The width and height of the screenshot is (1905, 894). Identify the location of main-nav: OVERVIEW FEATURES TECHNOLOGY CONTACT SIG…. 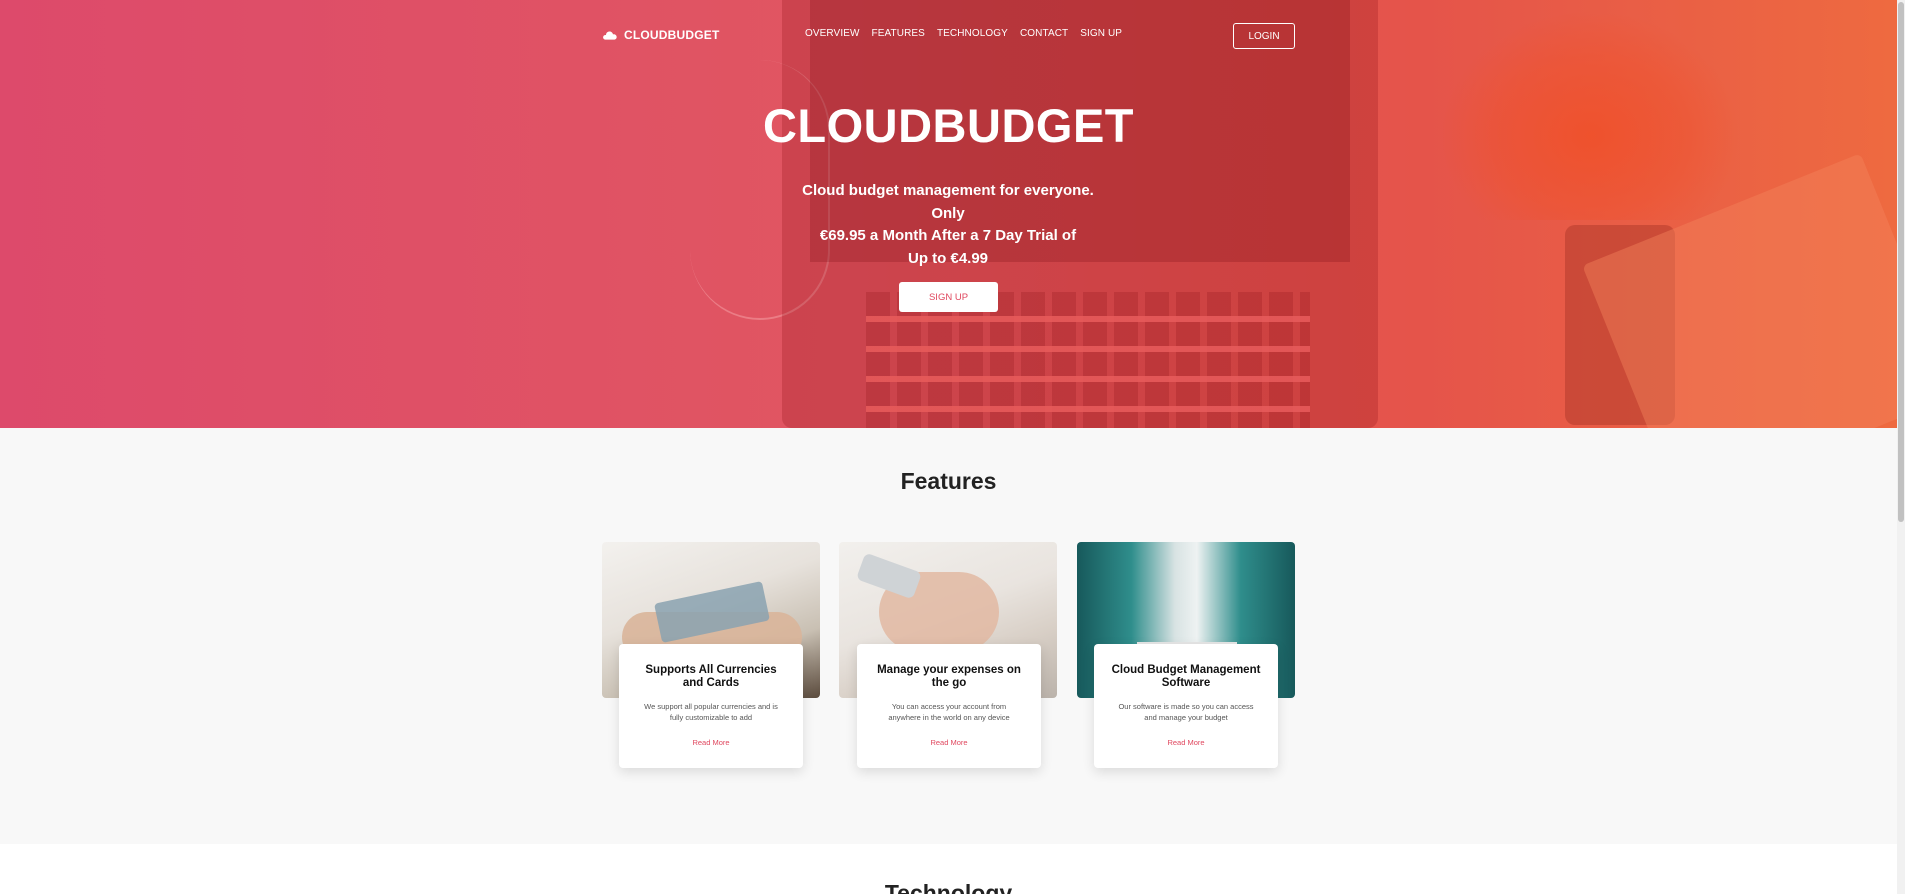
(963, 33).